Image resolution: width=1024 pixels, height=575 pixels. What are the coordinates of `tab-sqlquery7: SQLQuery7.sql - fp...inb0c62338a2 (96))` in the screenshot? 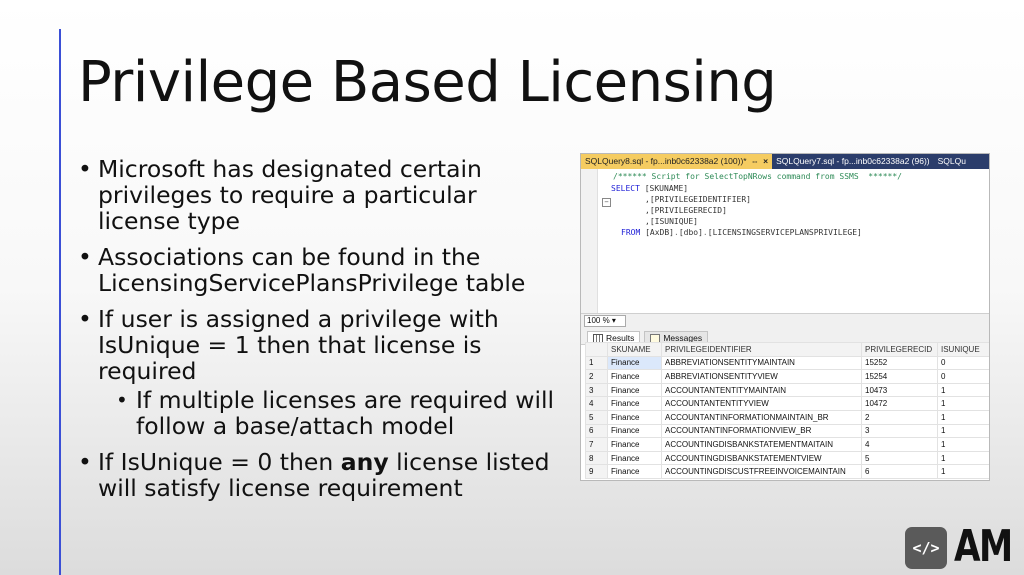 It's located at (853, 161).